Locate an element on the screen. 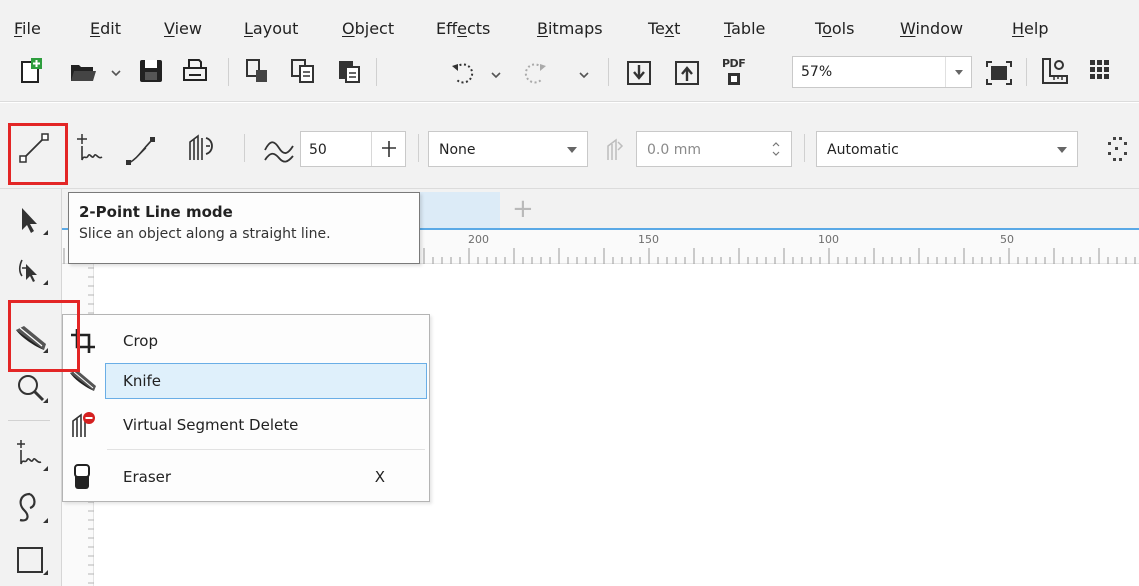 The height and width of the screenshot is (586, 1139). menu-layout-text-rest: ayout is located at coordinates (275, 28).